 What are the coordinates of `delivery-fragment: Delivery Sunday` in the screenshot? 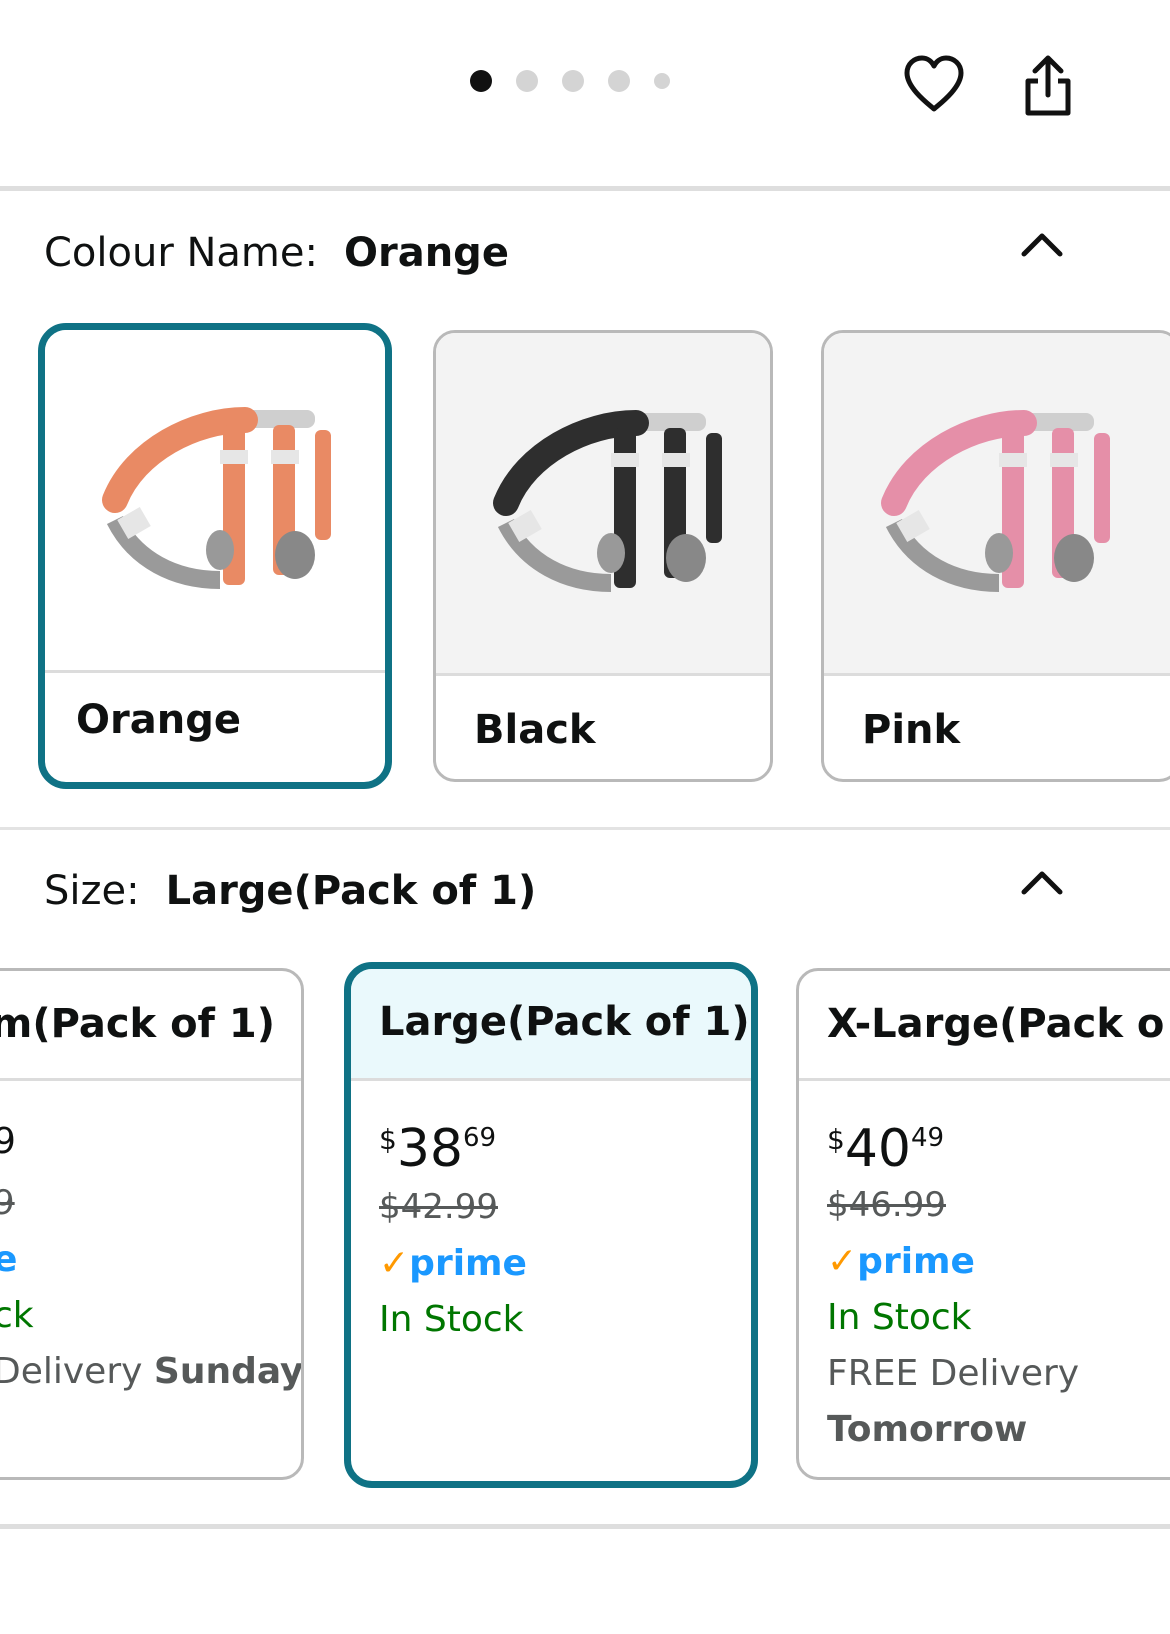 It's located at (152, 1371).